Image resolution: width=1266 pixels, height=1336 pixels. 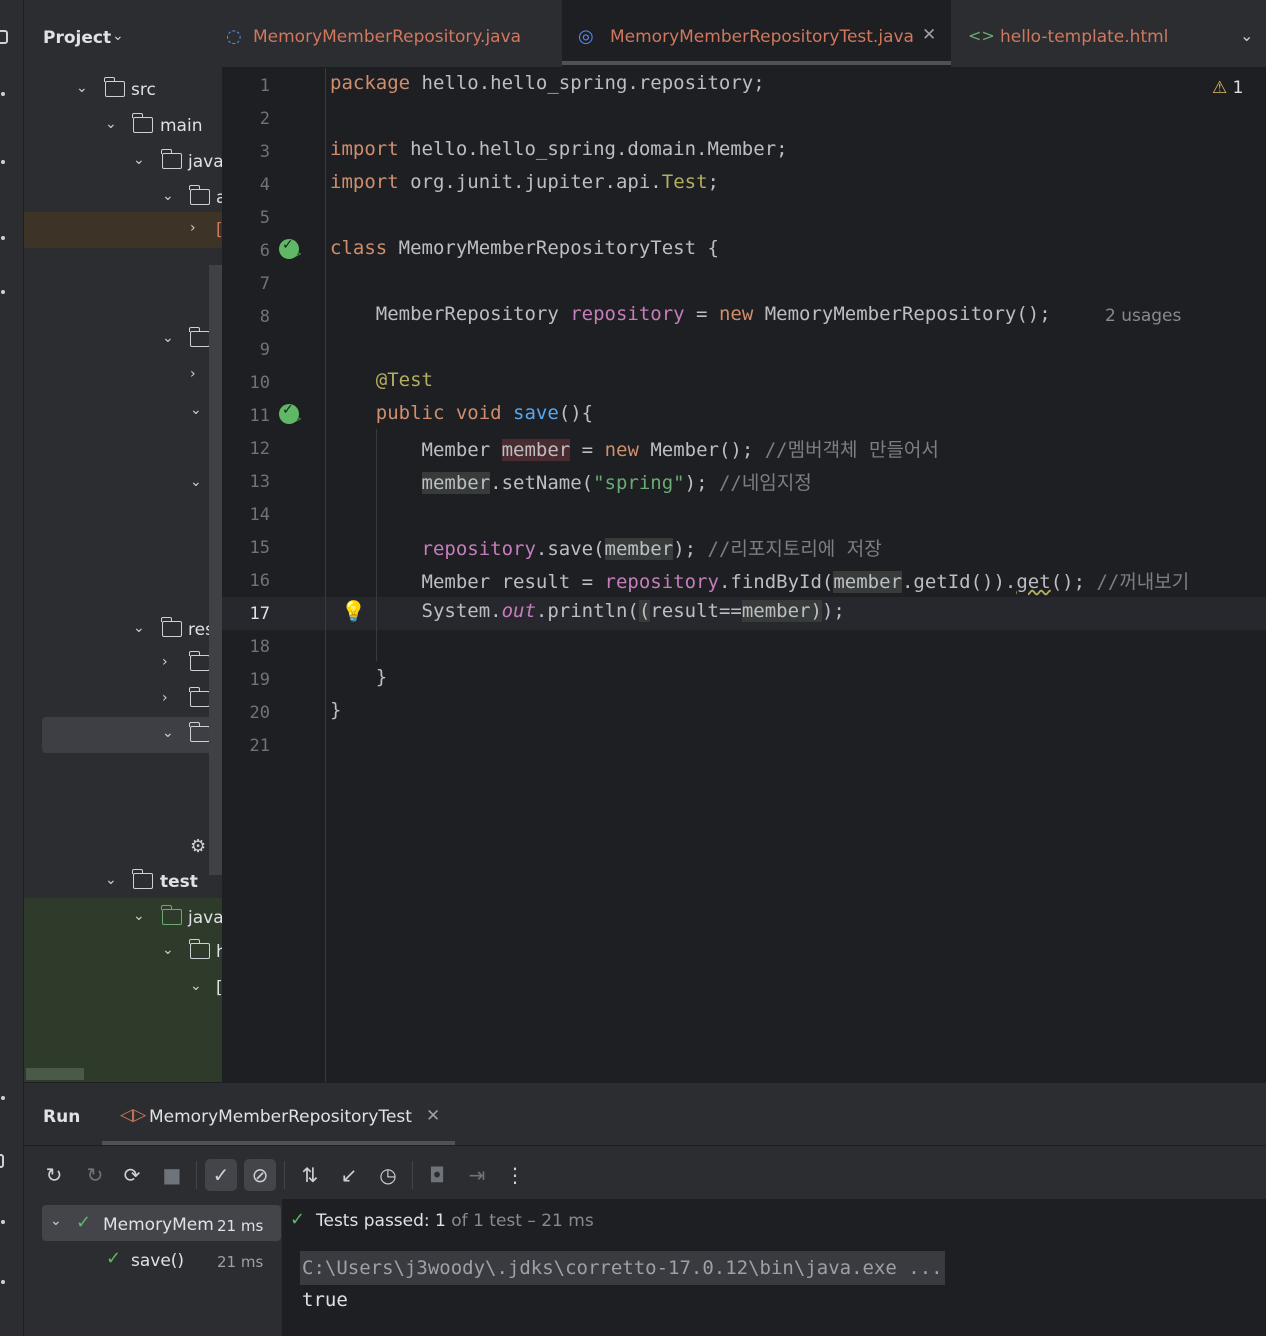 What do you see at coordinates (959, 582) in the screenshot?
I see `code-text: .getId()).` at bounding box center [959, 582].